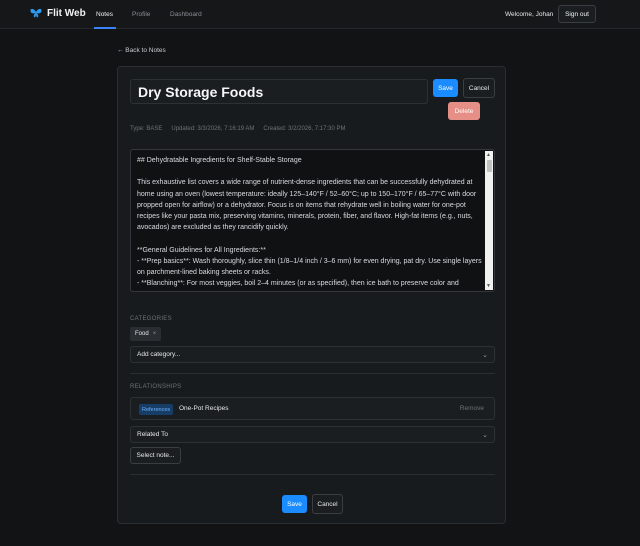 Image resolution: width=640 pixels, height=546 pixels. What do you see at coordinates (488, 155) in the screenshot?
I see `scroll-up-arrow-icon: ▲` at bounding box center [488, 155].